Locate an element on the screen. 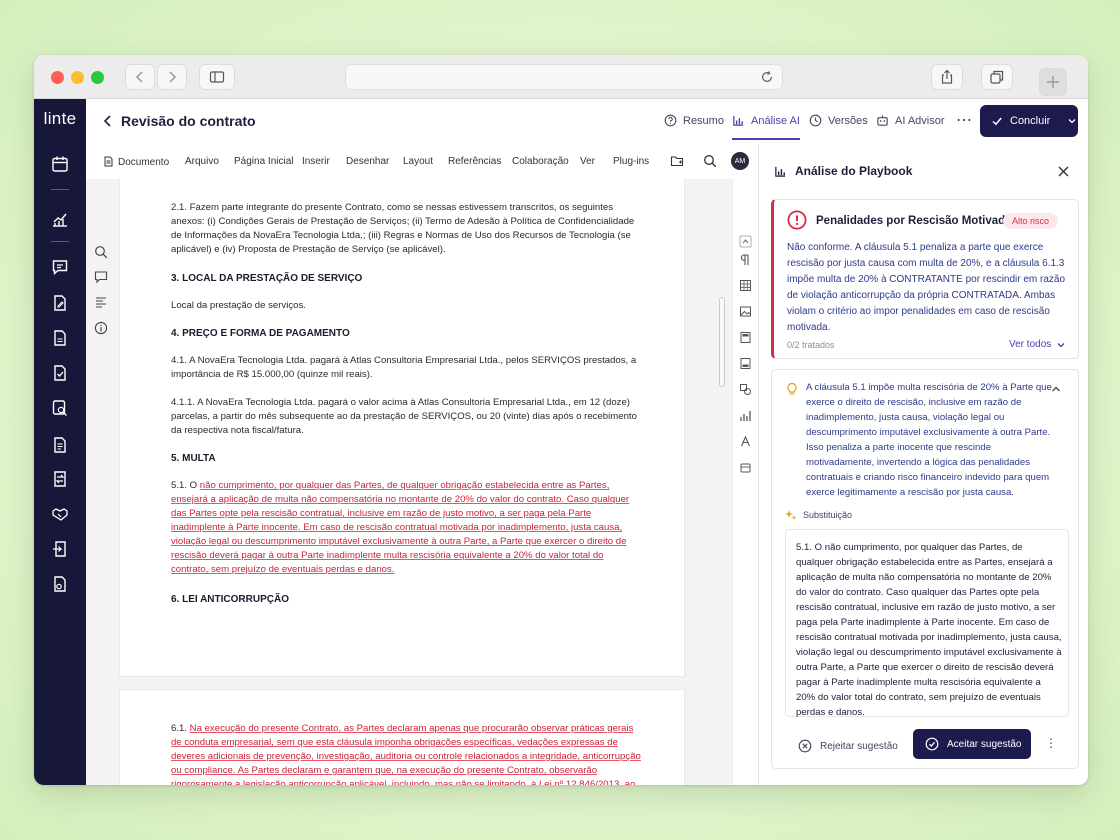 This screenshot has width=1120, height=840. paragraph-tool is located at coordinates (745, 259).